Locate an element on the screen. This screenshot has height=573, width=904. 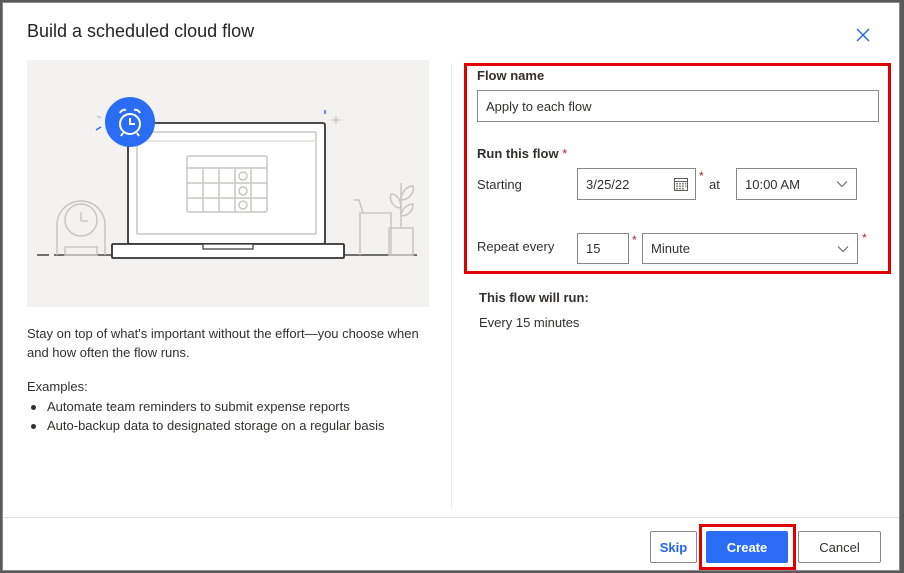
repeat-unit-value: Minute is located at coordinates (671, 248).